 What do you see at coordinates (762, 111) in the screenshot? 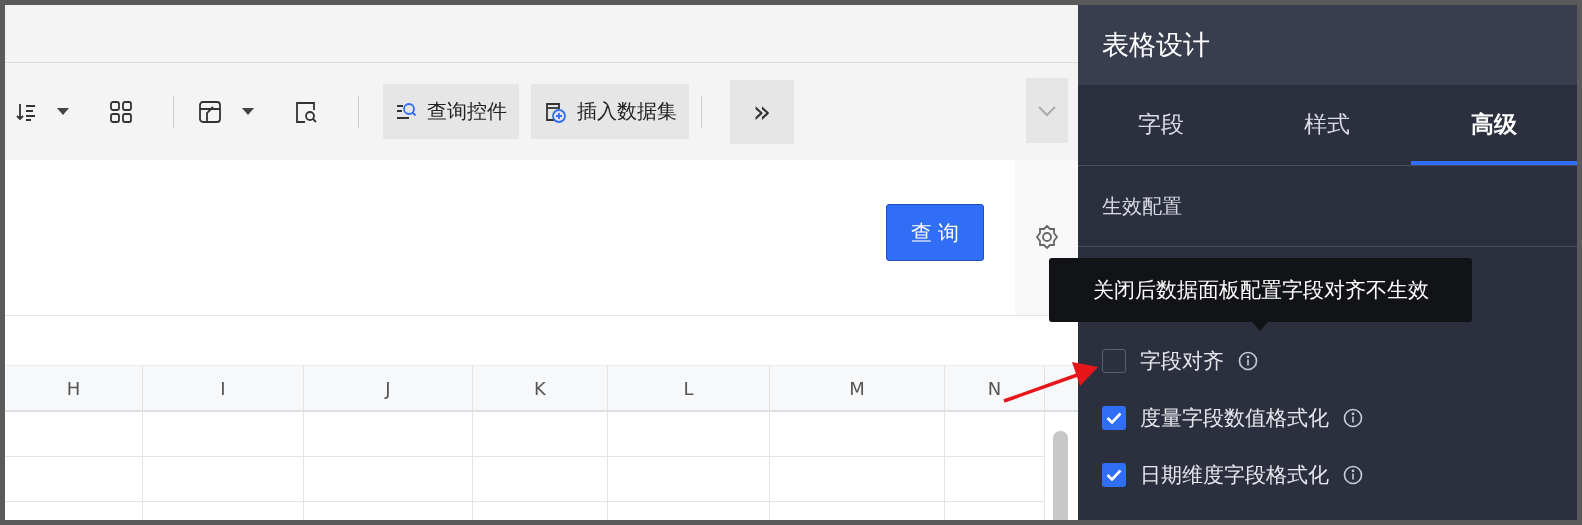
I see `more-button: »` at bounding box center [762, 111].